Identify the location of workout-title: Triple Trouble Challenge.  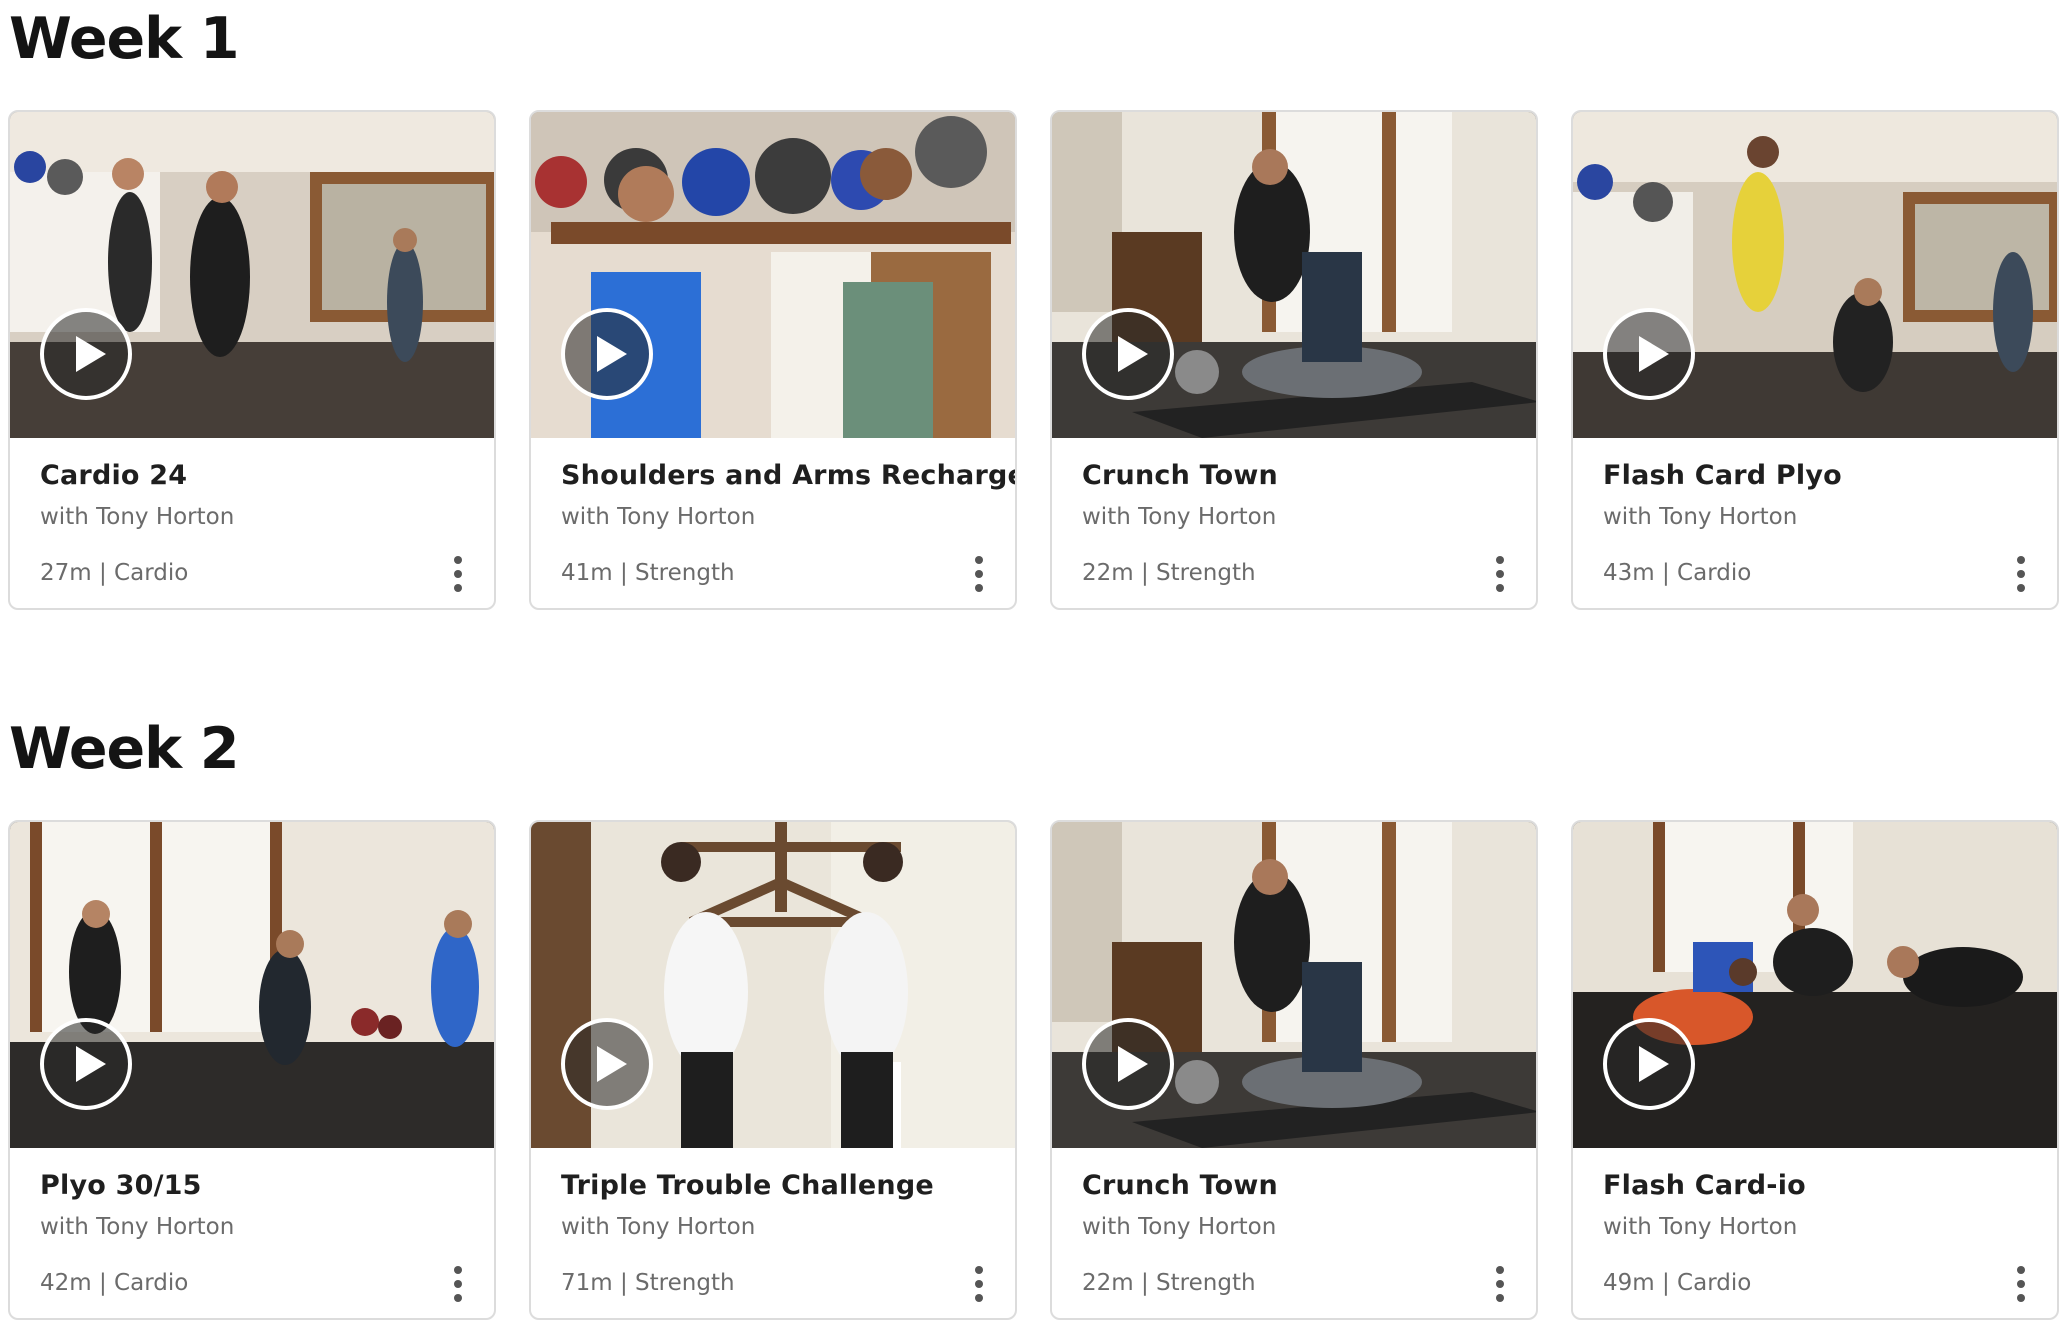
(747, 1185).